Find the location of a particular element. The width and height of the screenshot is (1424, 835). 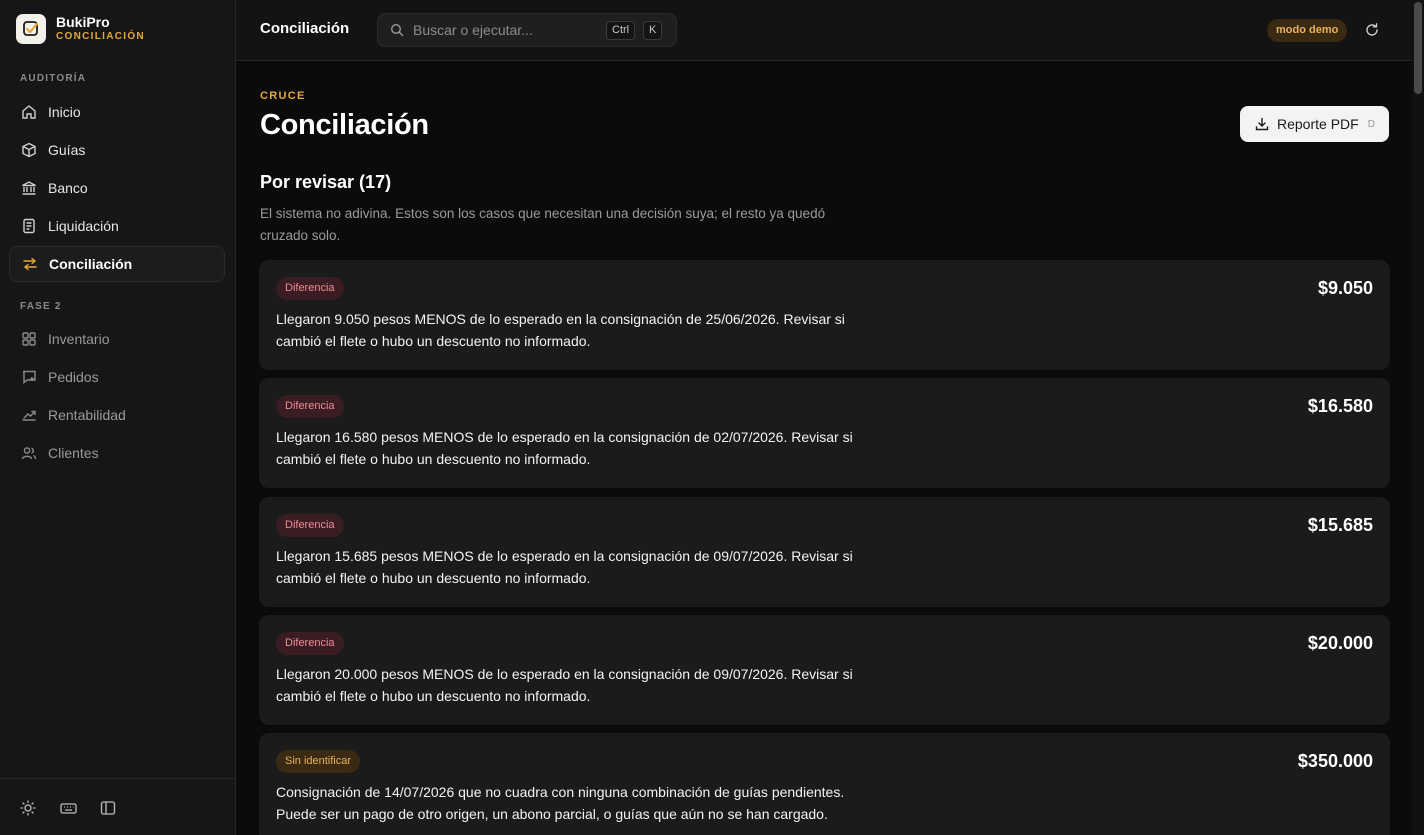

demo-mode-badge: modo demo is located at coordinates (1307, 30).